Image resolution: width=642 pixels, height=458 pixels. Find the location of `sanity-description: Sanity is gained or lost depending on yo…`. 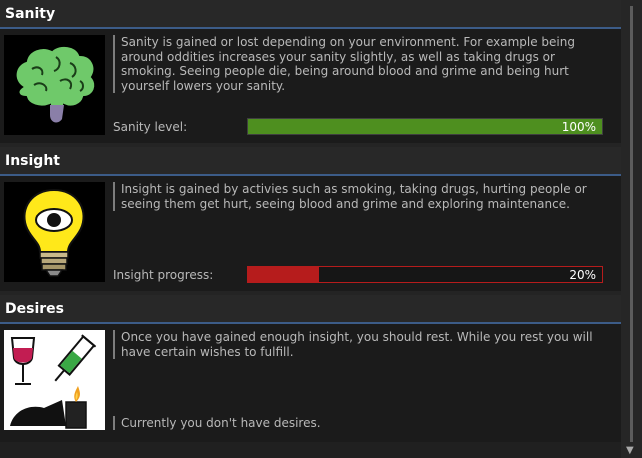

sanity-description: Sanity is gained or lost depending on yo… is located at coordinates (360, 64).